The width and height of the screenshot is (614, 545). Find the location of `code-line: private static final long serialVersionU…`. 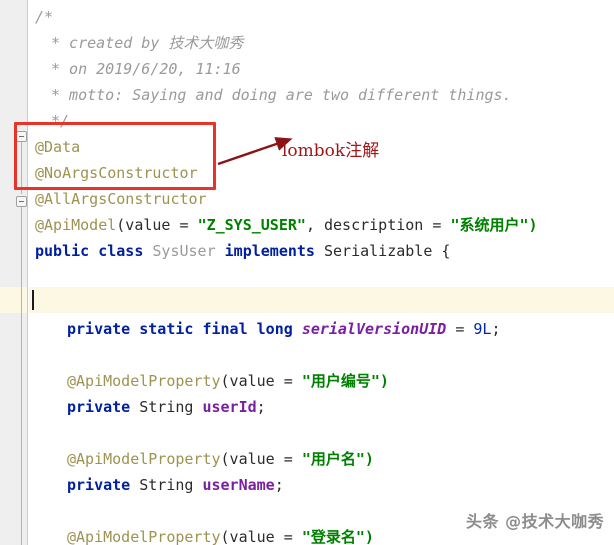

code-line: private static final long serialVersionU… is located at coordinates (284, 329).